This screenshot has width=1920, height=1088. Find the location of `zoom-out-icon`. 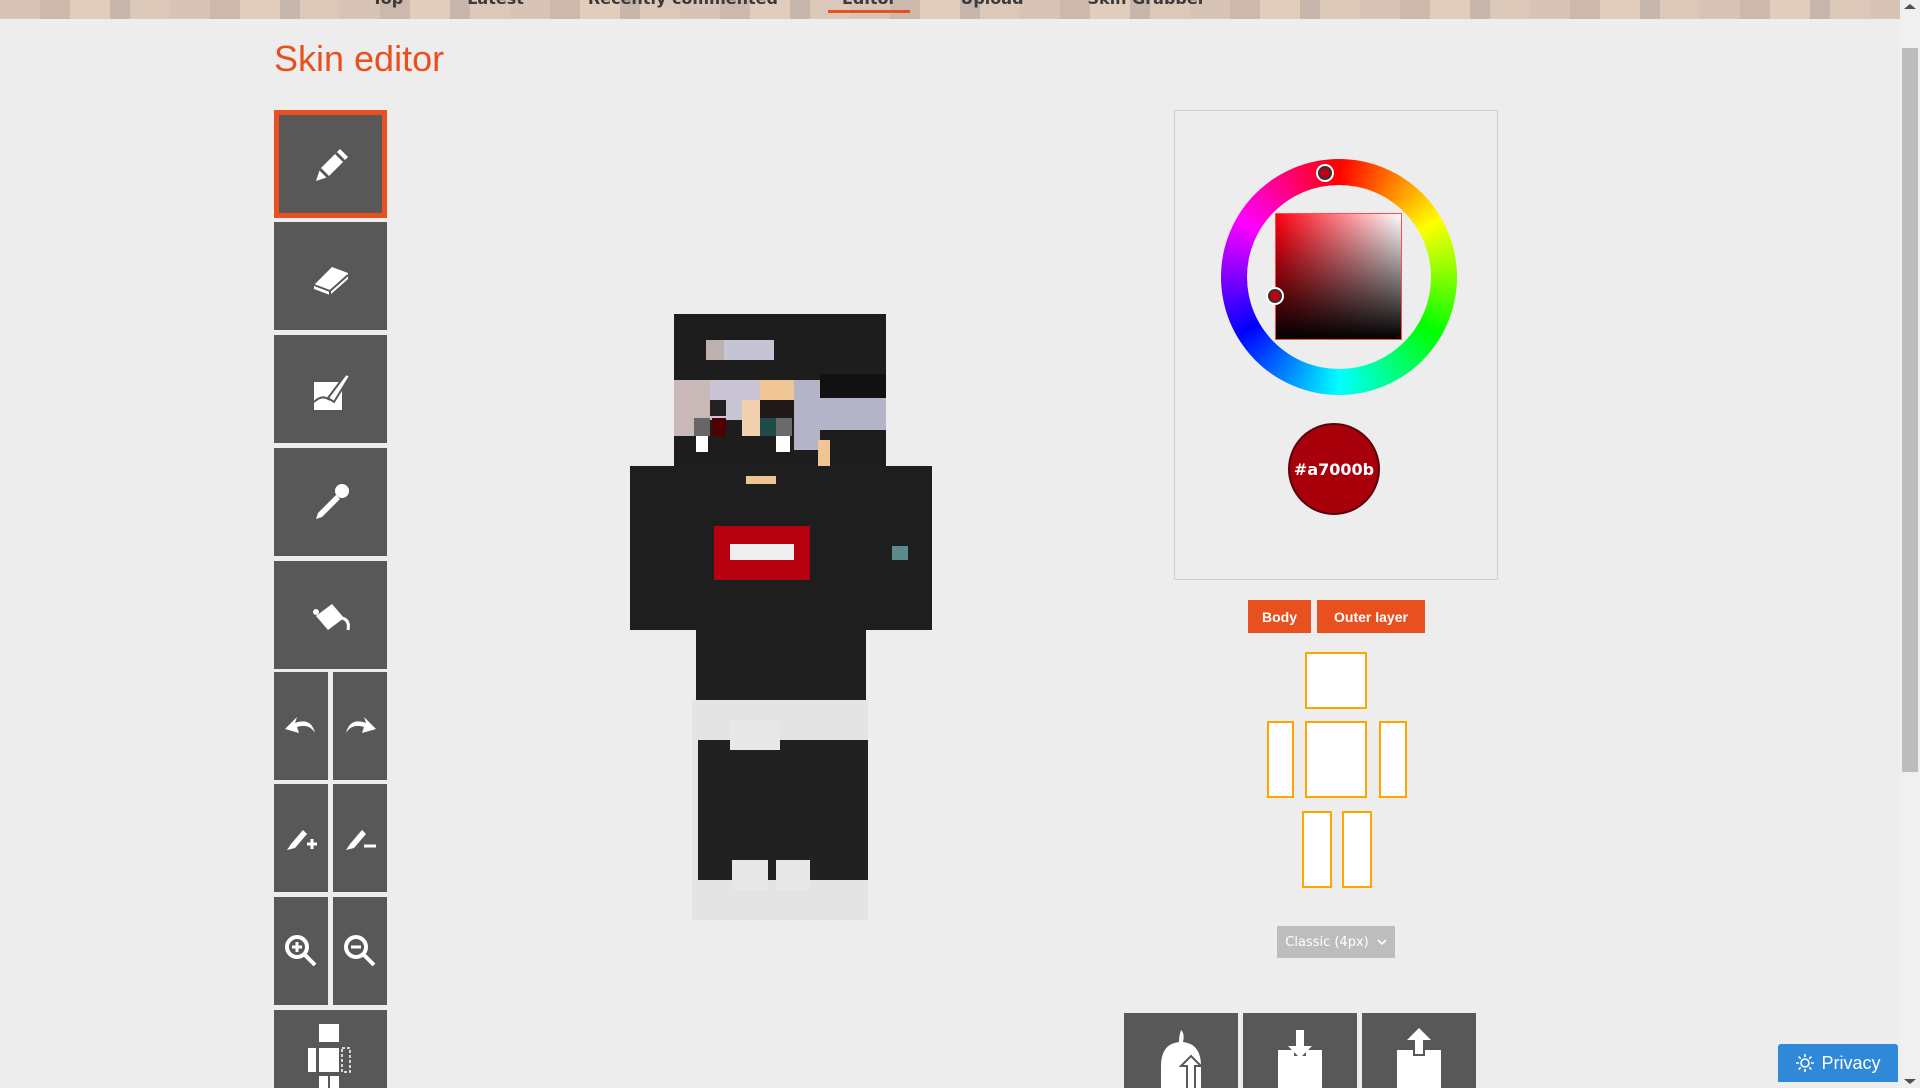

zoom-out-icon is located at coordinates (360, 951).